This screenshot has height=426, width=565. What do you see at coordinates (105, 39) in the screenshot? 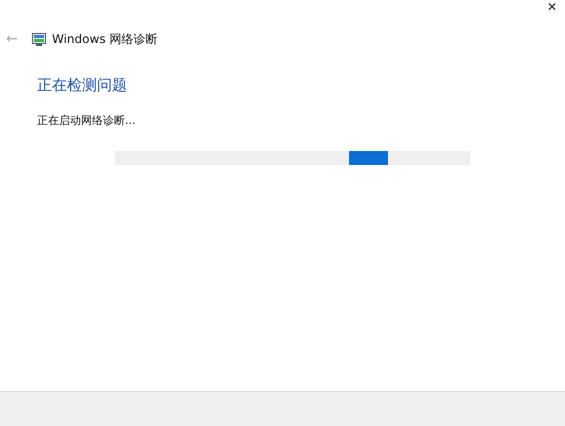
I see `window-title: Windows 网络诊断` at bounding box center [105, 39].